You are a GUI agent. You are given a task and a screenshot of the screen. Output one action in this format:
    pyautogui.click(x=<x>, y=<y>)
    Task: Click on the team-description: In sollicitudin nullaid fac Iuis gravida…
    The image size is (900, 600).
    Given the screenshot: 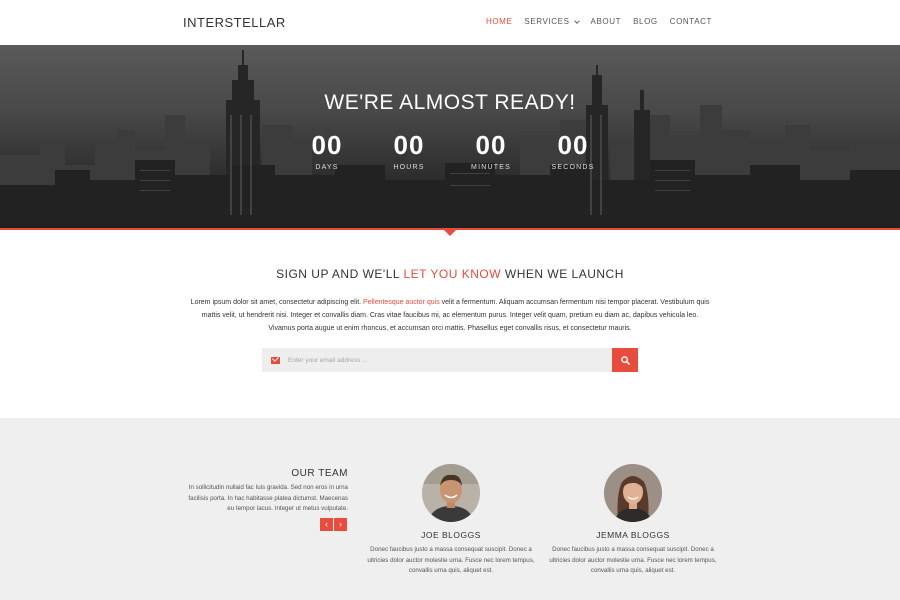 What is the action you would take?
    pyautogui.click(x=268, y=498)
    